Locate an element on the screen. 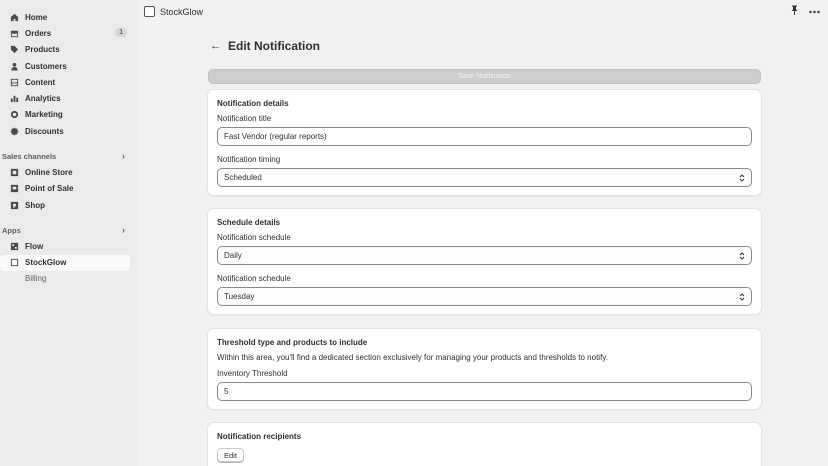 The height and width of the screenshot is (466, 828). sidebar-item-label: Content is located at coordinates (40, 82).